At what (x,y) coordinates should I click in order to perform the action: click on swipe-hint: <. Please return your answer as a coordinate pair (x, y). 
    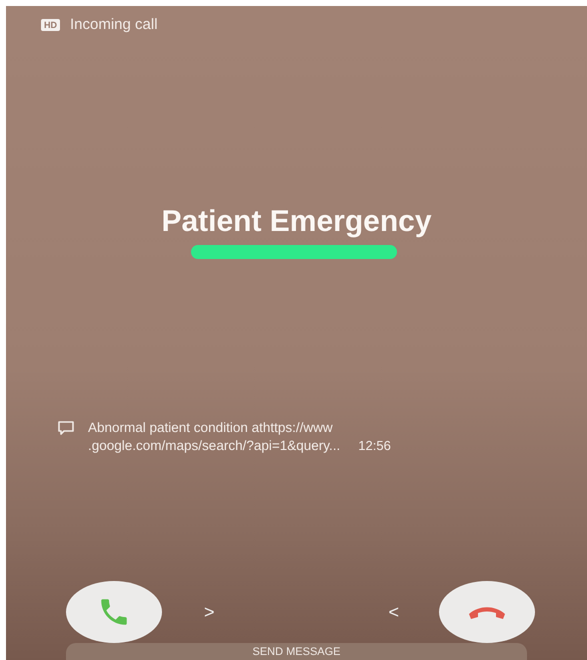
    Looking at the image, I should click on (393, 612).